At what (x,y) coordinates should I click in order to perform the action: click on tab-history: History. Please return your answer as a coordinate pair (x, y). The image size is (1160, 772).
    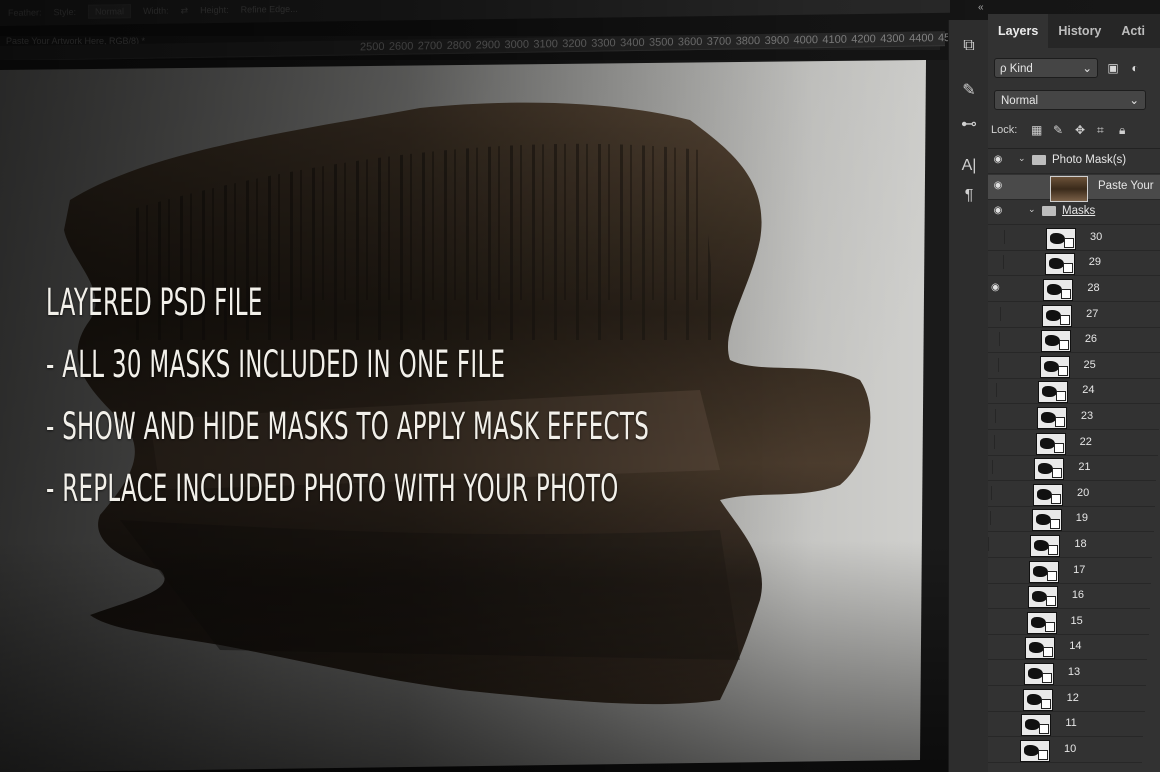
    Looking at the image, I should click on (1079, 31).